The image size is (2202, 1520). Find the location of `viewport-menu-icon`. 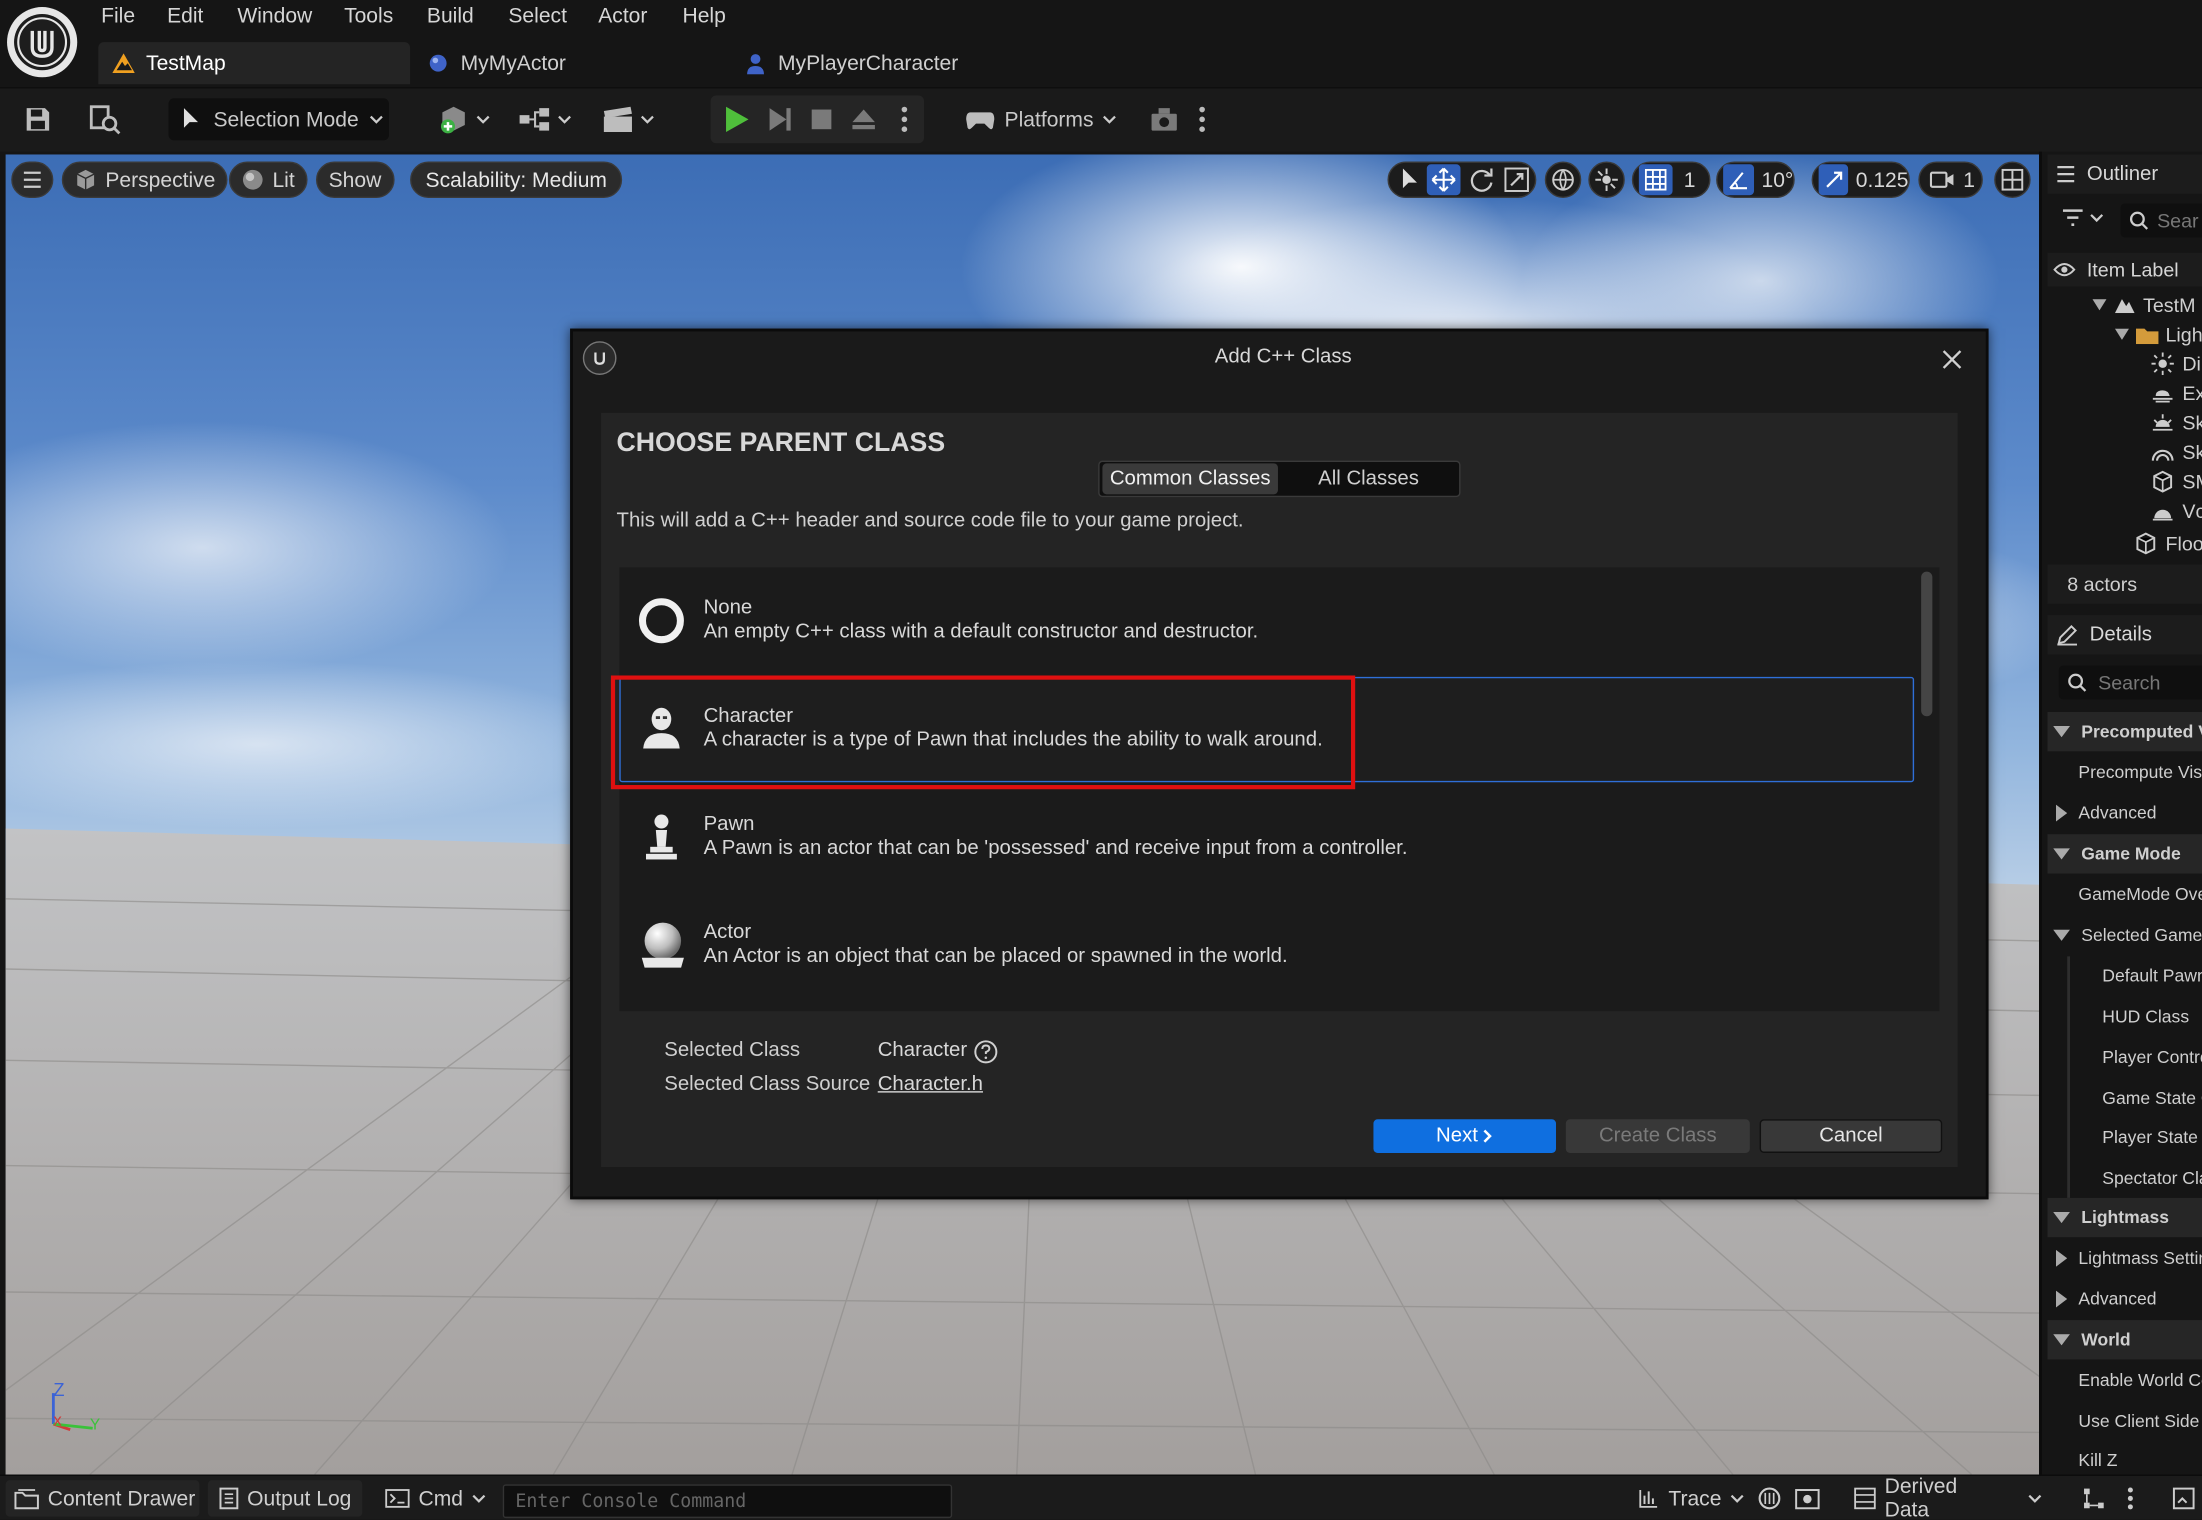

viewport-menu-icon is located at coordinates (32, 180).